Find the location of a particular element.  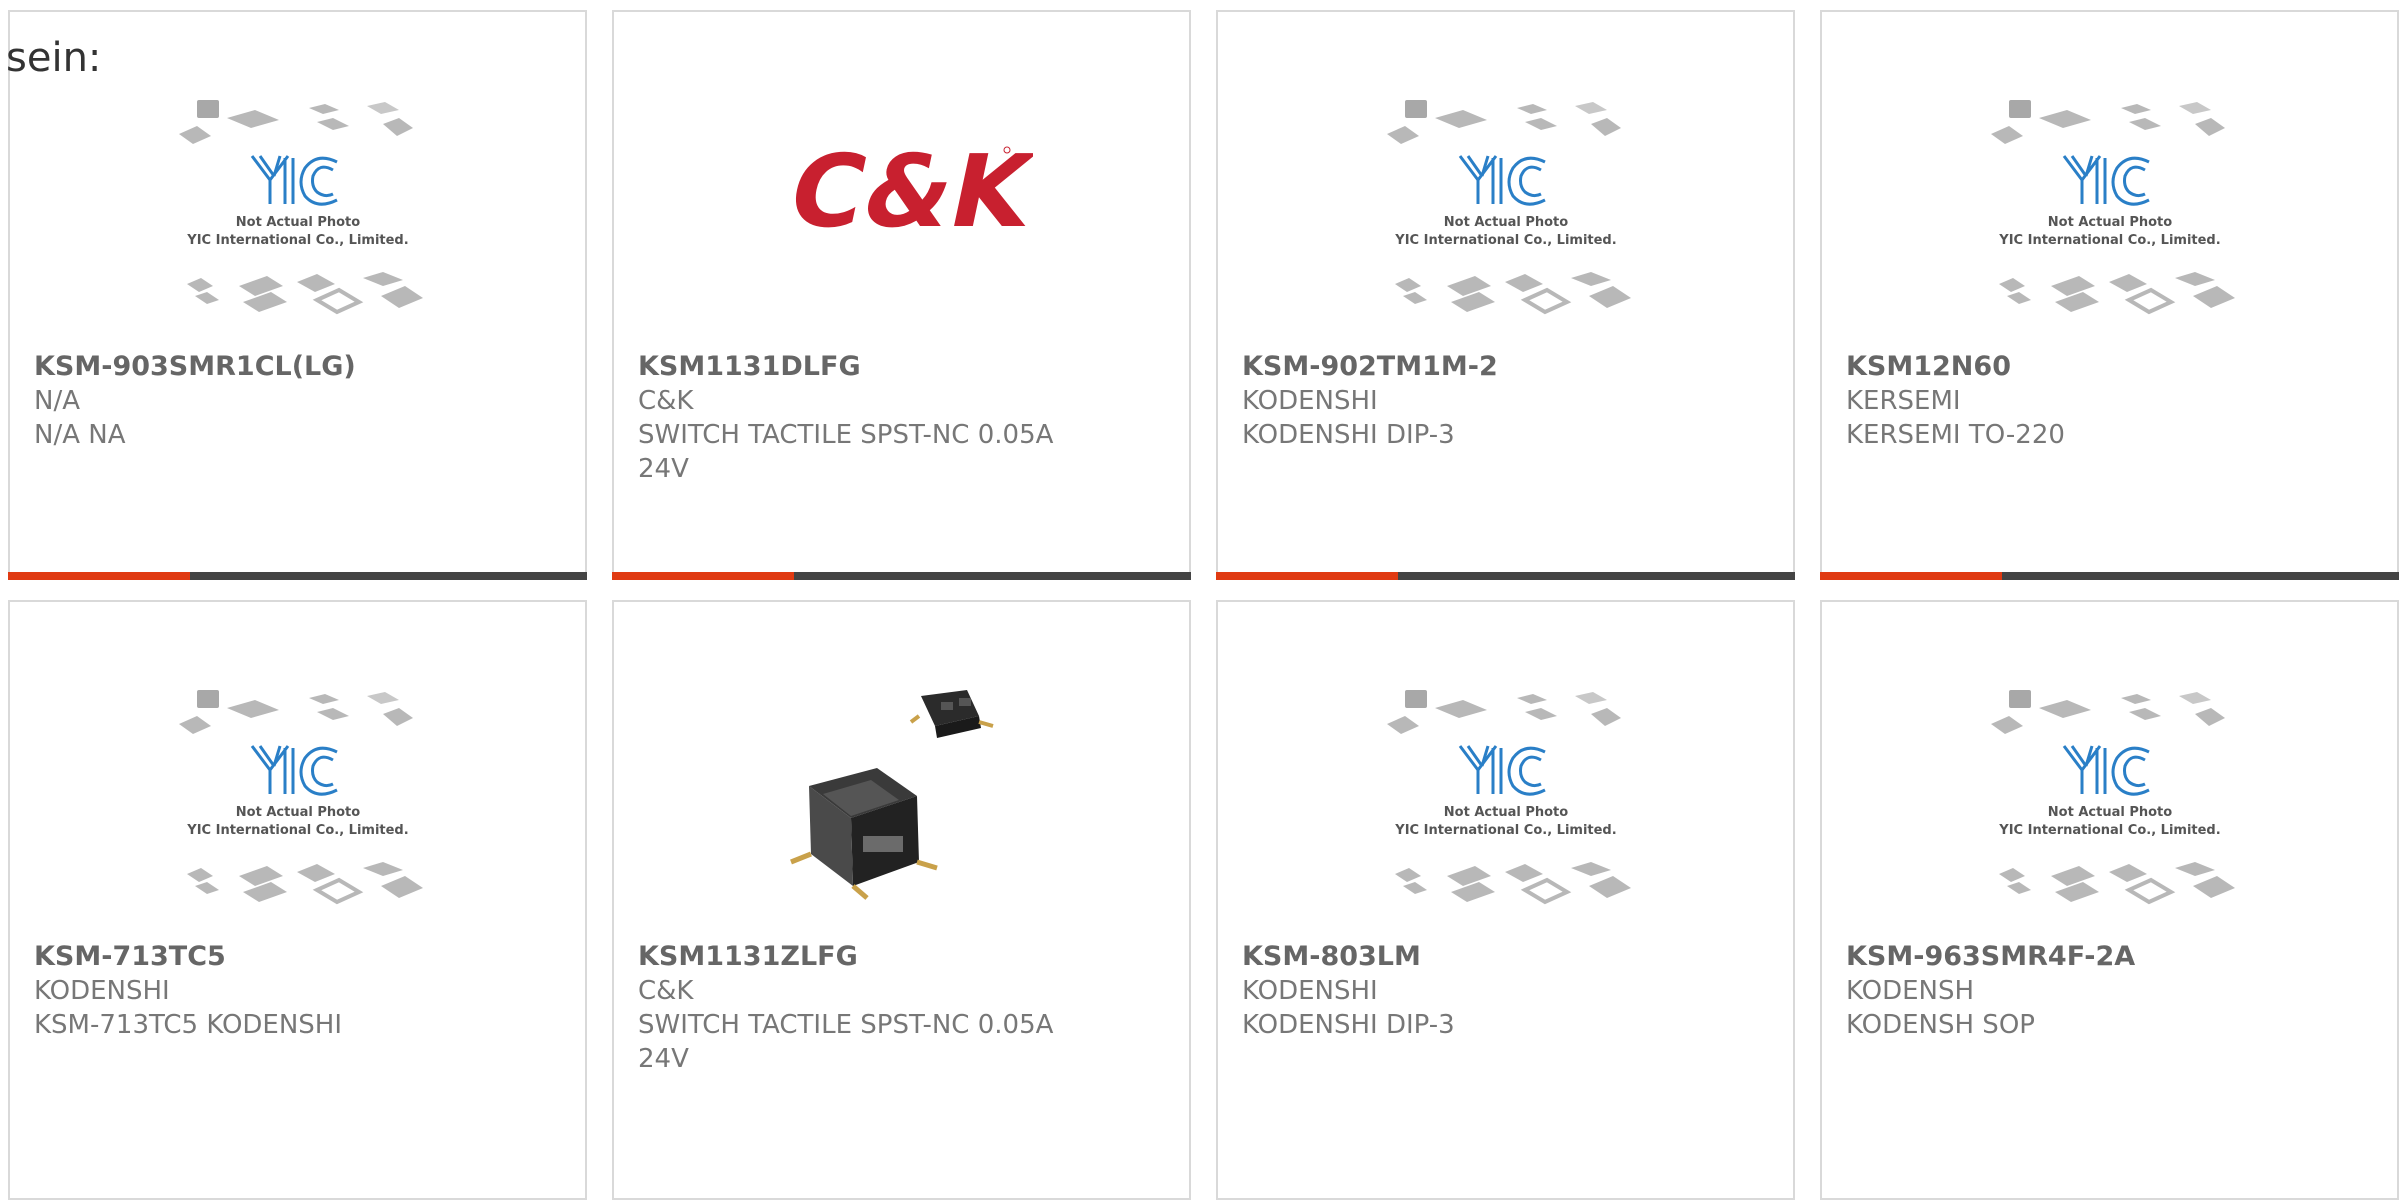

manufacturer: KODENSH is located at coordinates (1910, 991).